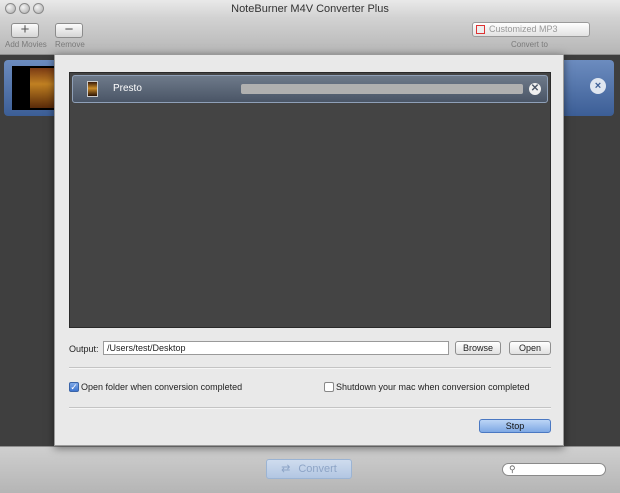 Image resolution: width=620 pixels, height=493 pixels. What do you see at coordinates (598, 86) in the screenshot?
I see `remove-movie-icon: ×` at bounding box center [598, 86].